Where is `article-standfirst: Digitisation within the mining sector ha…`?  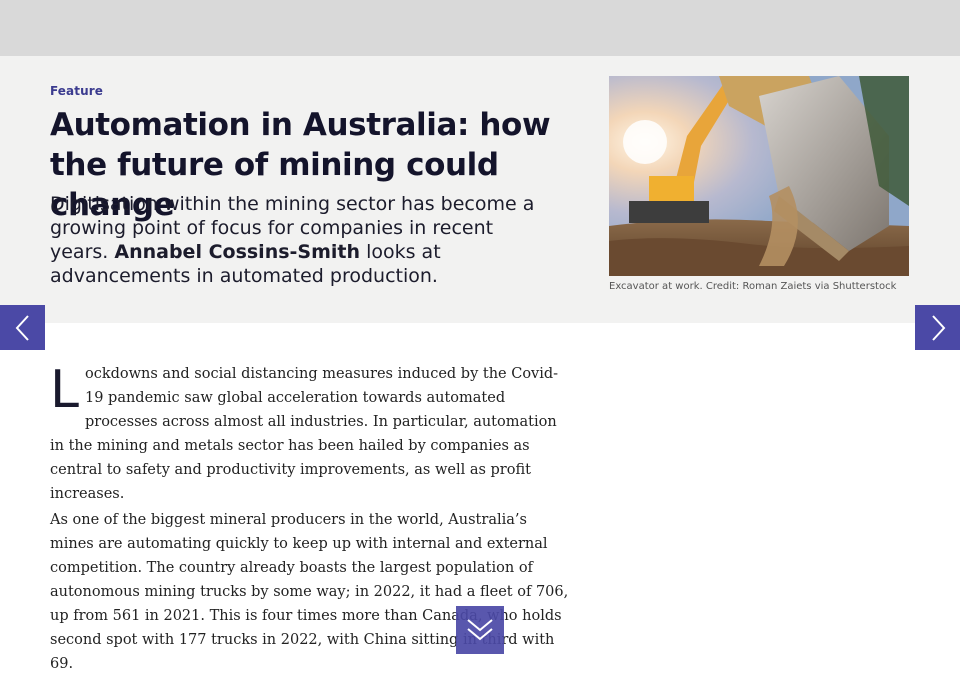
article-standfirst: Digitisation within the mining sector ha… is located at coordinates (300, 240).